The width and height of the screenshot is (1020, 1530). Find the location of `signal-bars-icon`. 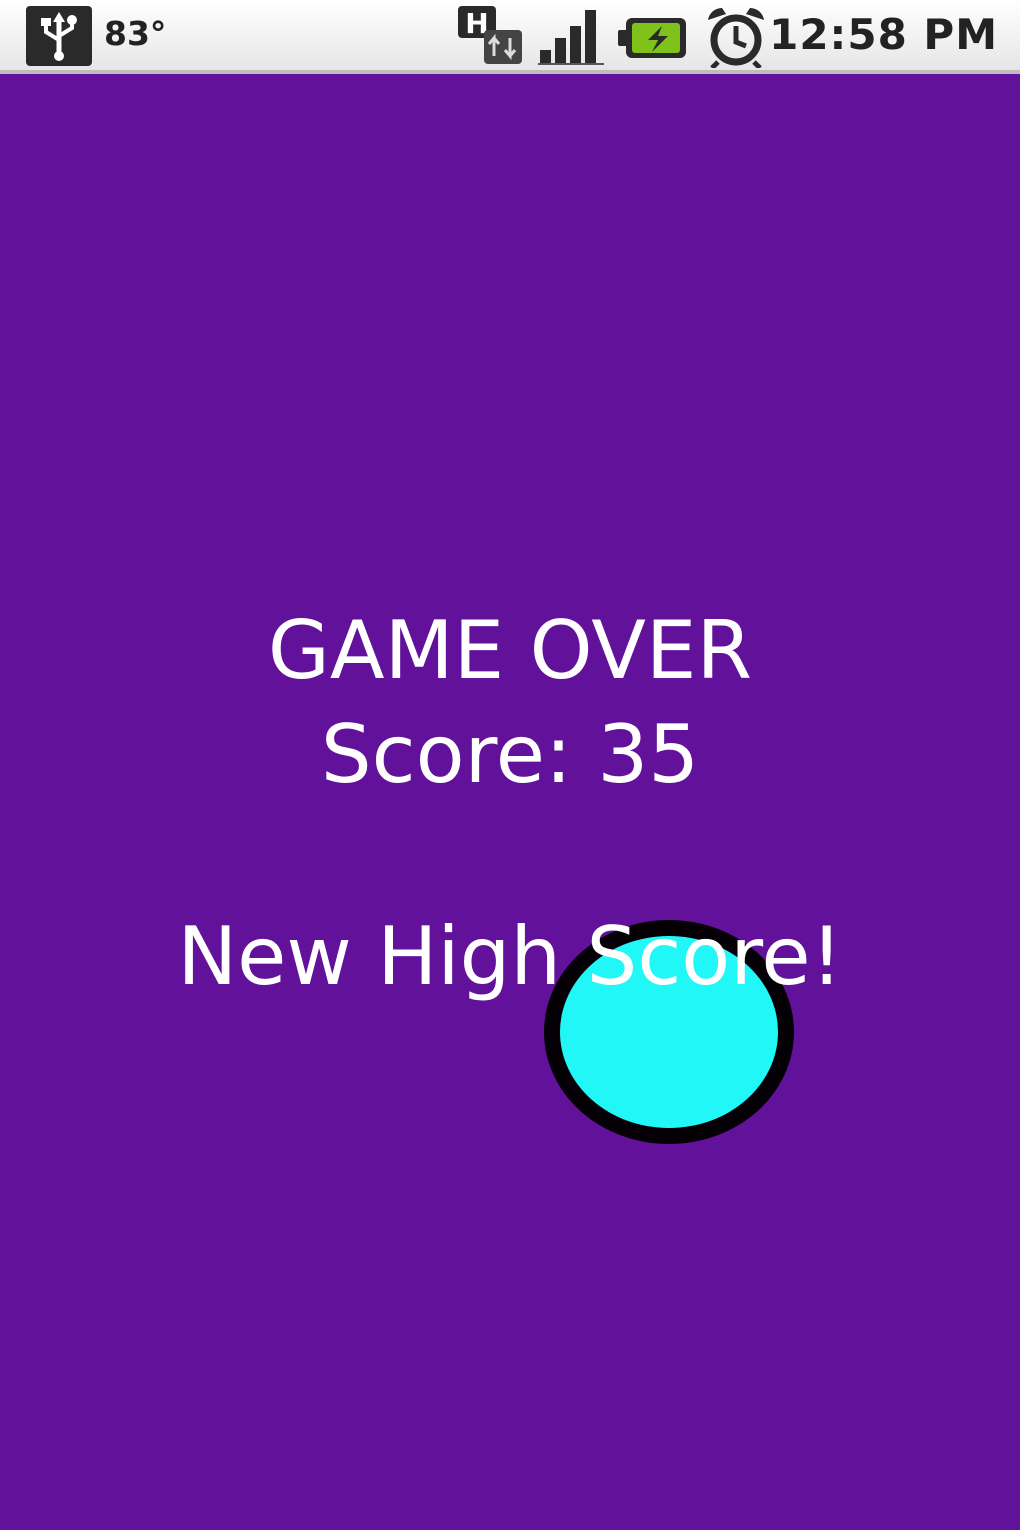

signal-bars-icon is located at coordinates (572, 38).